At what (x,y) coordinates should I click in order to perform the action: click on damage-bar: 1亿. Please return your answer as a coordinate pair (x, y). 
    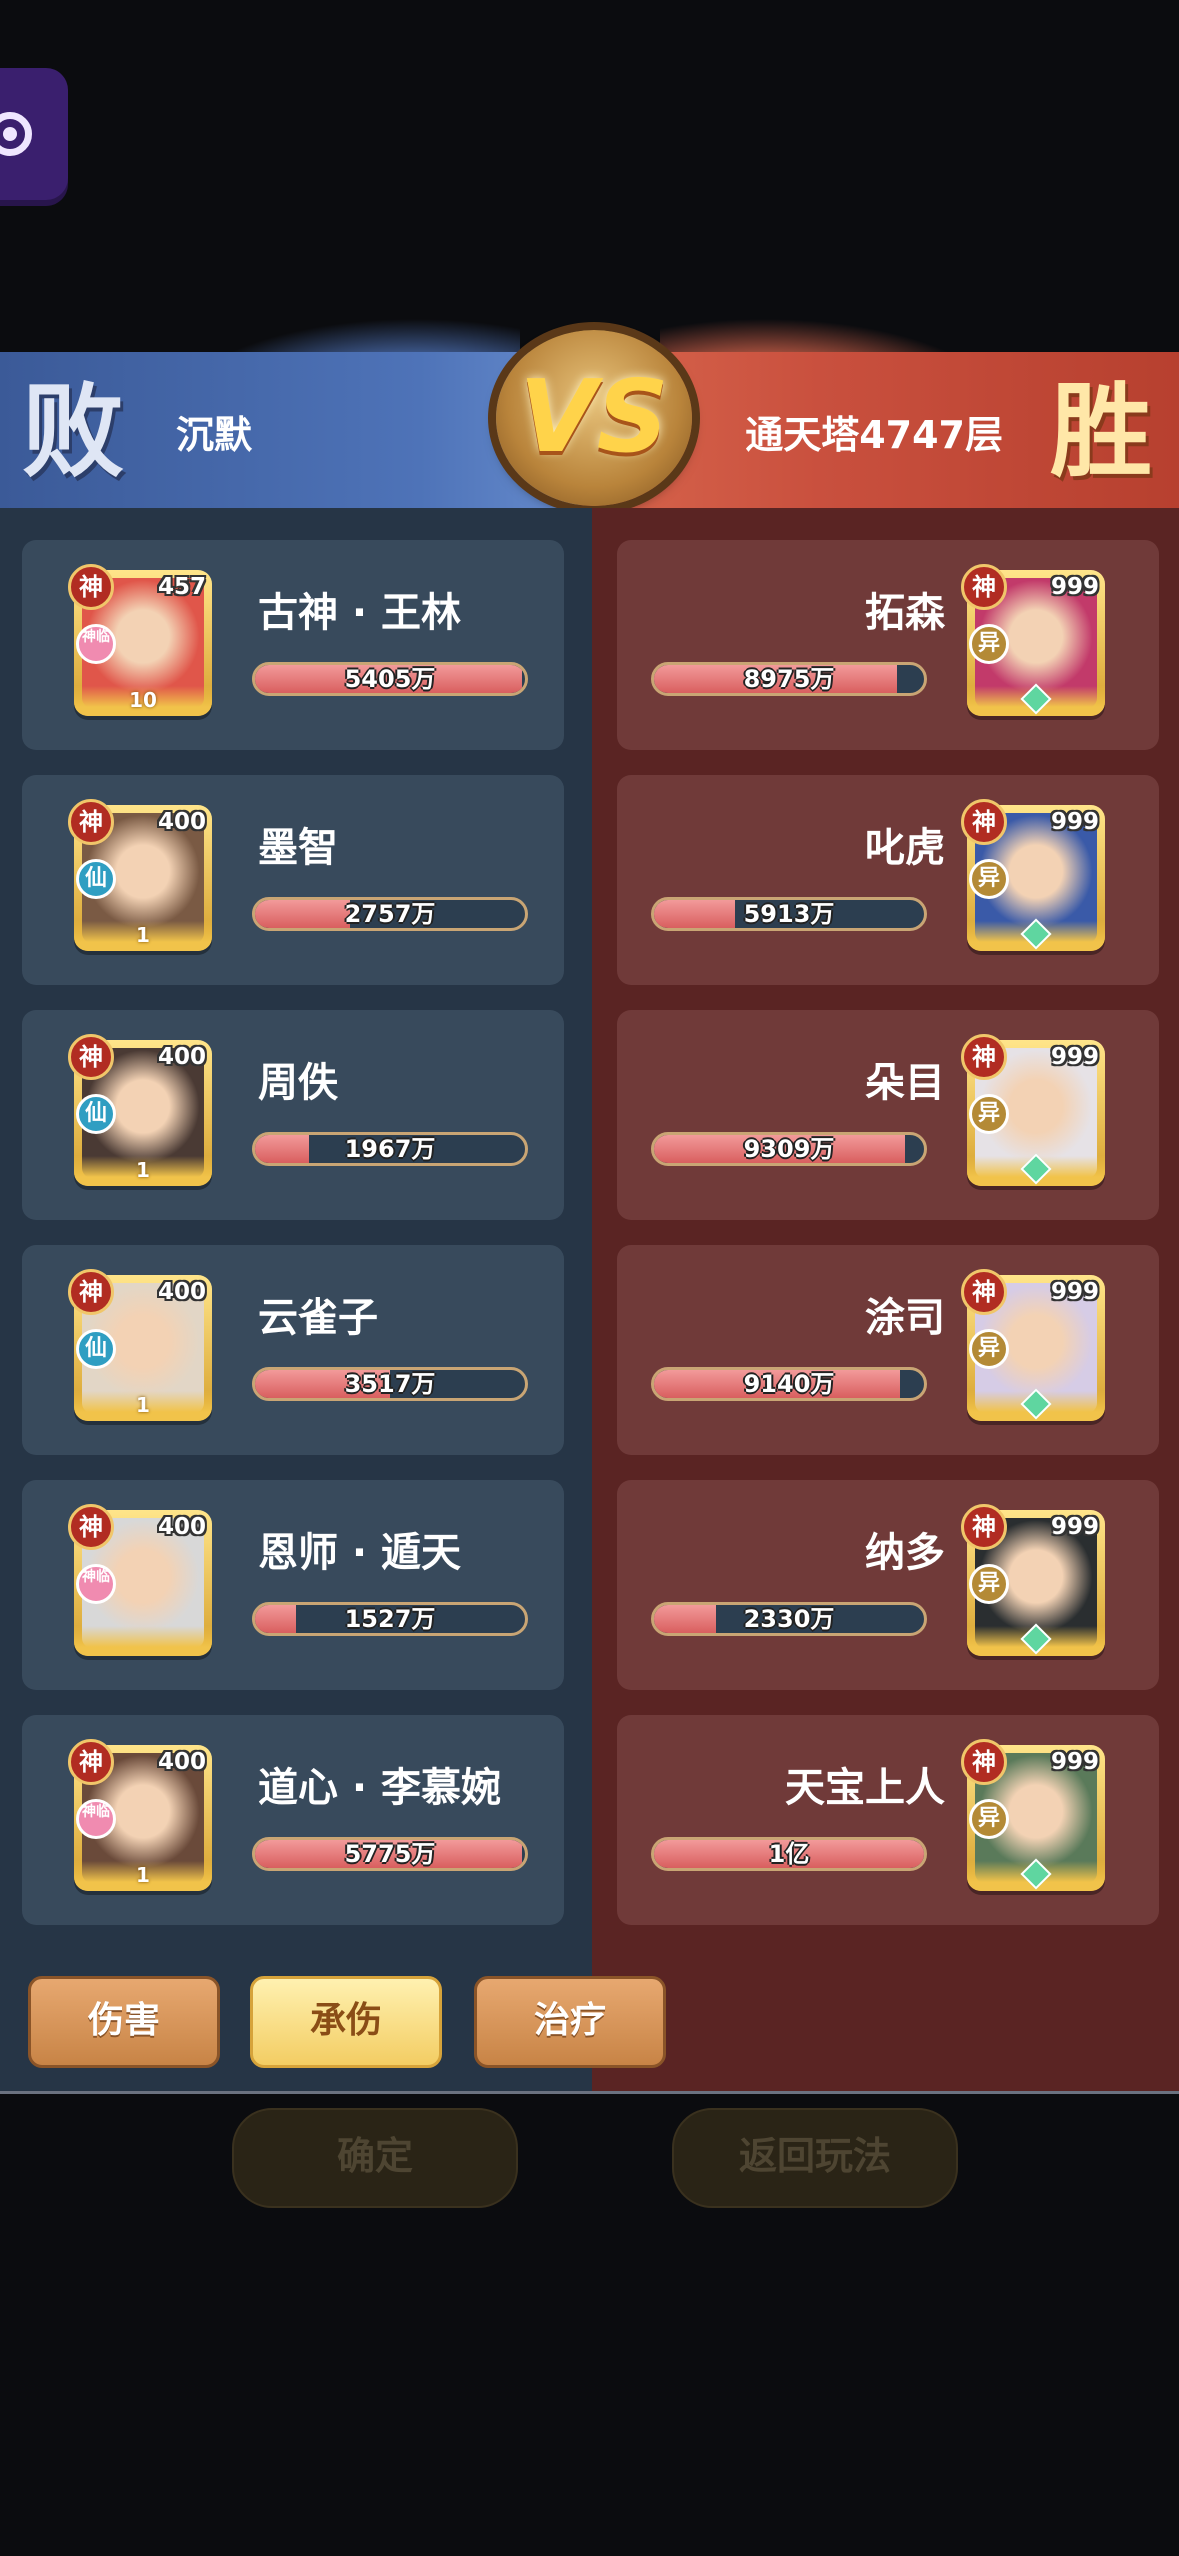
    Looking at the image, I should click on (789, 1854).